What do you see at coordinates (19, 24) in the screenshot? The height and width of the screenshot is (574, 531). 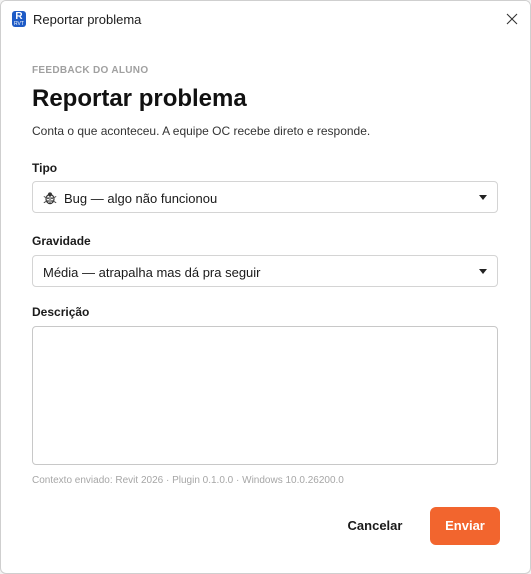 I see `app-icon-subtext: RVT` at bounding box center [19, 24].